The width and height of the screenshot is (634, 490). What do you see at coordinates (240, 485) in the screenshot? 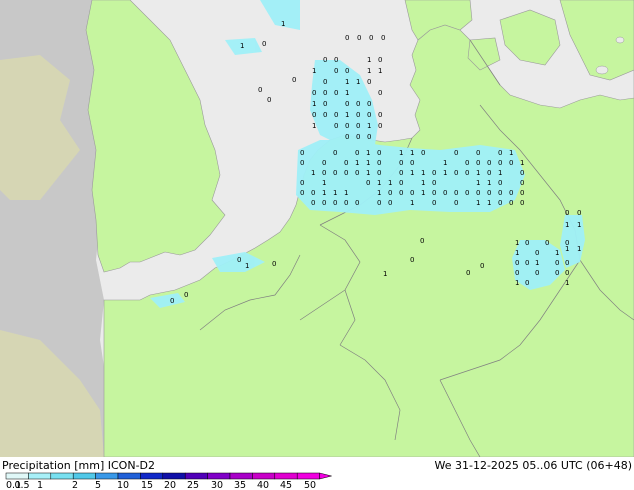
I see `legend-tick-label: 35` at bounding box center [240, 485].